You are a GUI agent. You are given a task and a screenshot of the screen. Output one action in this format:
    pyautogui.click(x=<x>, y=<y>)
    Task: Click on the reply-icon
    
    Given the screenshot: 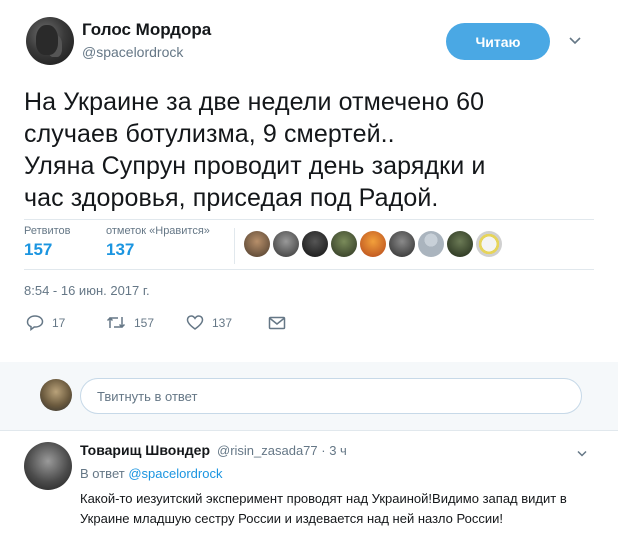 What is the action you would take?
    pyautogui.click(x=35, y=323)
    